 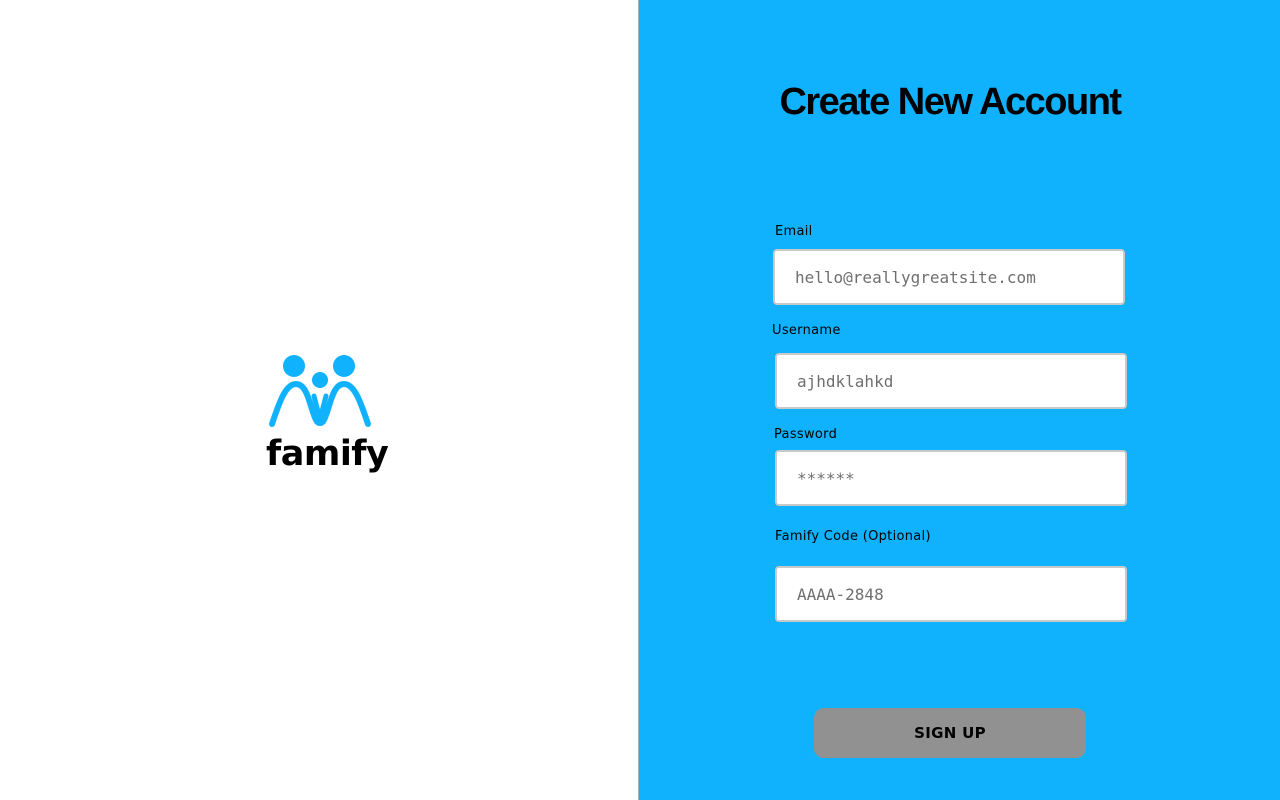 What do you see at coordinates (951, 381) in the screenshot?
I see `username-field` at bounding box center [951, 381].